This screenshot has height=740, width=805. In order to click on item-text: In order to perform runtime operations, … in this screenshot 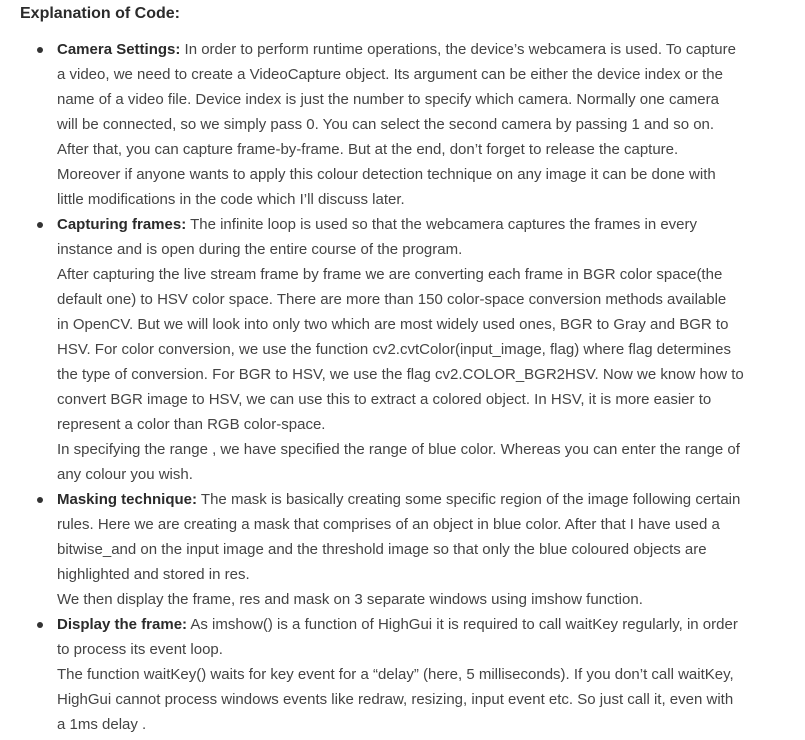, I will do `click(458, 49)`.